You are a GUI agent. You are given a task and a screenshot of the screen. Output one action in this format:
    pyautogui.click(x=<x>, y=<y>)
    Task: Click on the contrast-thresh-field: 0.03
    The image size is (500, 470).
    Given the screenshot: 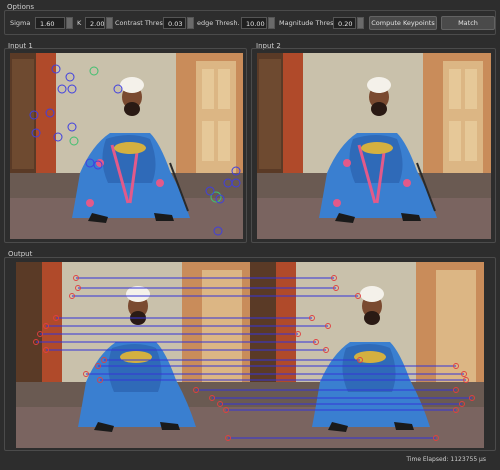 What is the action you would take?
    pyautogui.click(x=174, y=23)
    